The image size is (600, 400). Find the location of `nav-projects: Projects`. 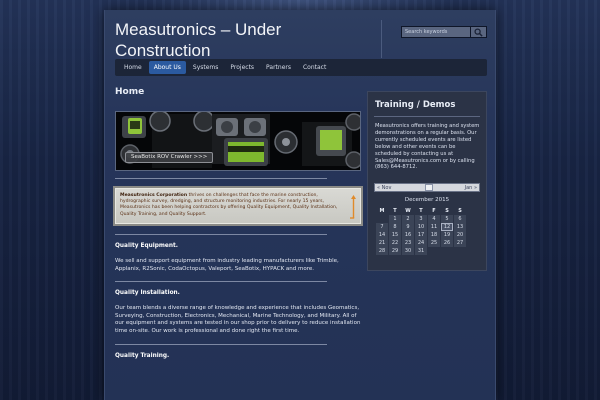

nav-projects: Projects is located at coordinates (242, 67).